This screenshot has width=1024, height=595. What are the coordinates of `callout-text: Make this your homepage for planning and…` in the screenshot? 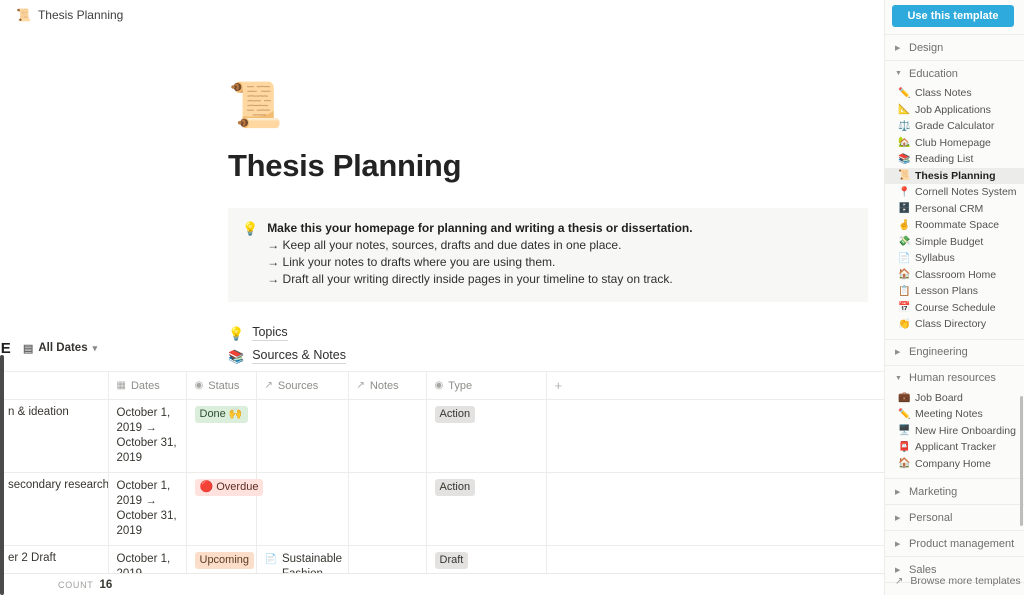 It's located at (479, 254).